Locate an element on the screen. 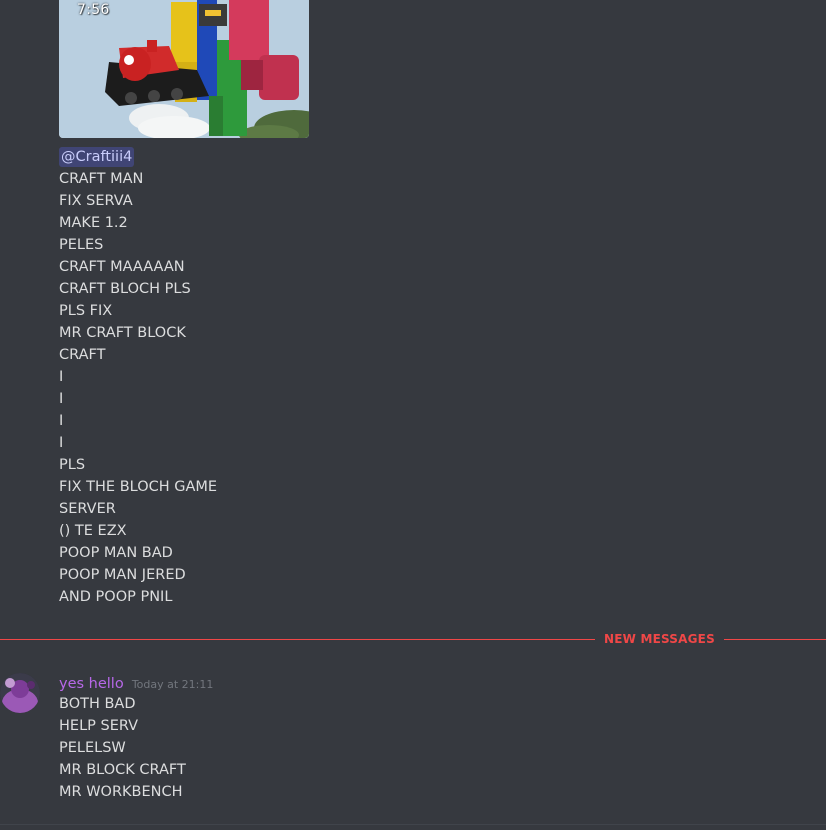  new-messages-label: NEW MESSAGES is located at coordinates (659, 639).